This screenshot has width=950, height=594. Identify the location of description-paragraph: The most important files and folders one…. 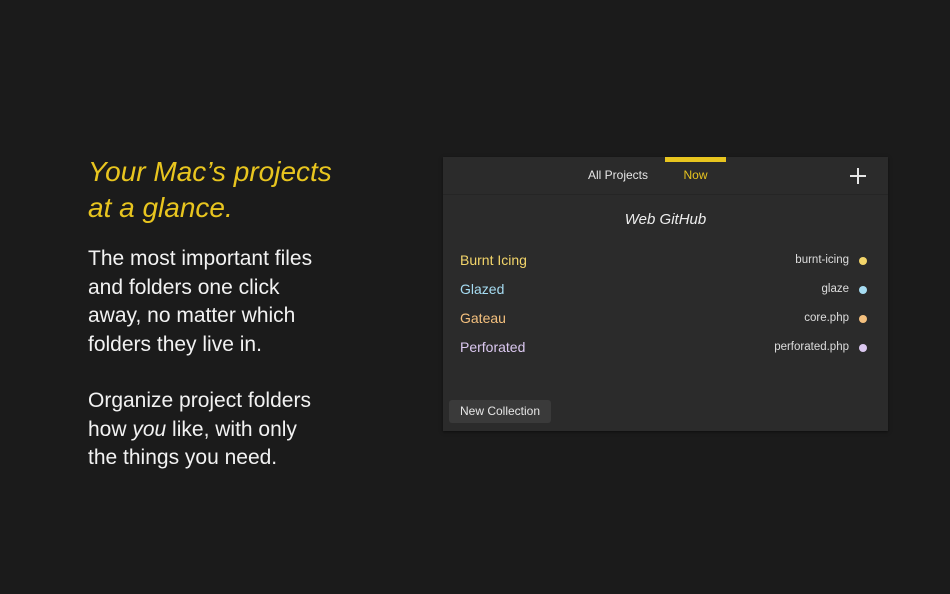
(238, 302).